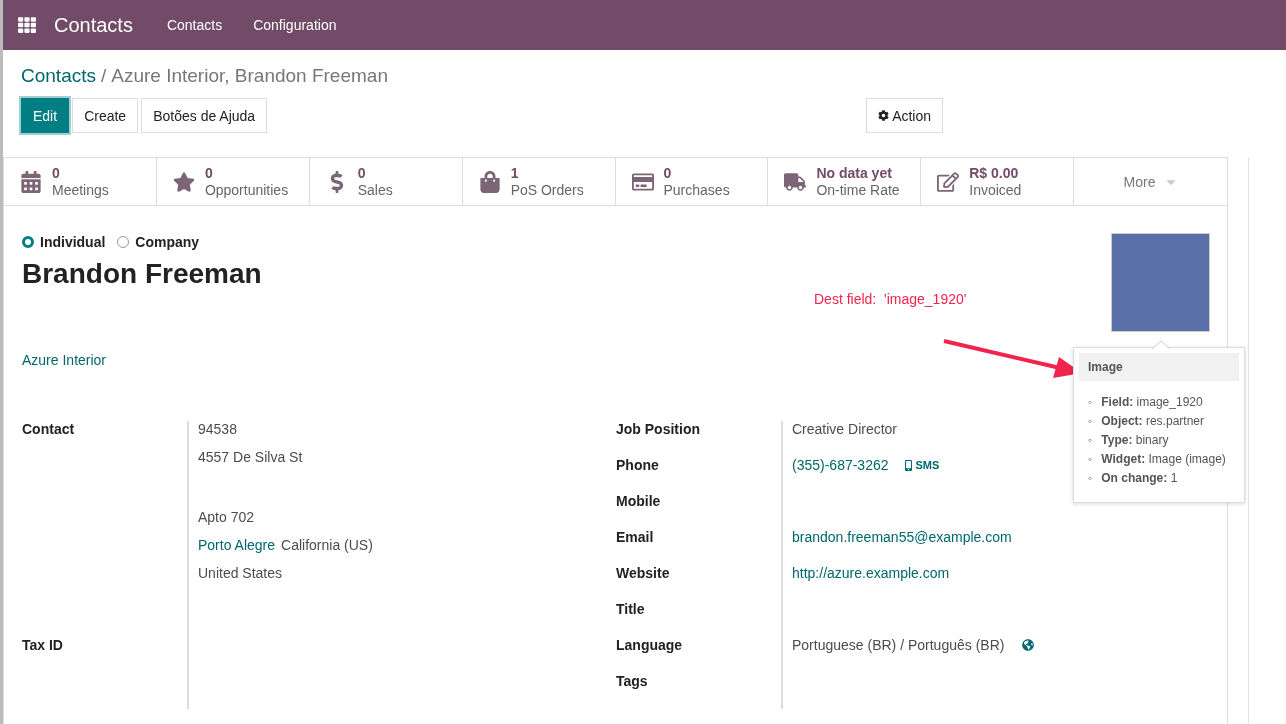 This screenshot has height=724, width=1286. I want to click on radio-label: Individual, so click(73, 242).